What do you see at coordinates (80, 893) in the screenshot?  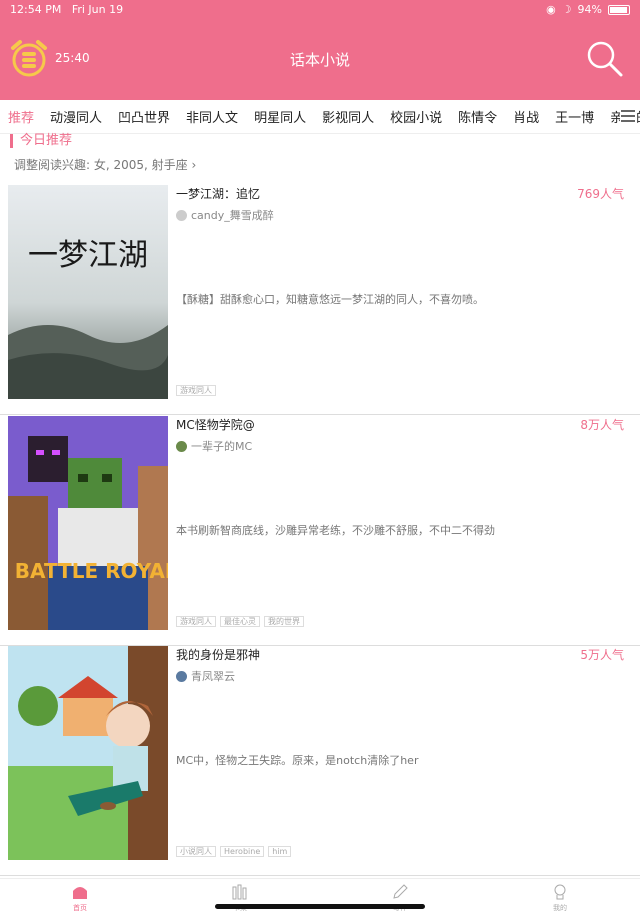 I see `home-icon` at bounding box center [80, 893].